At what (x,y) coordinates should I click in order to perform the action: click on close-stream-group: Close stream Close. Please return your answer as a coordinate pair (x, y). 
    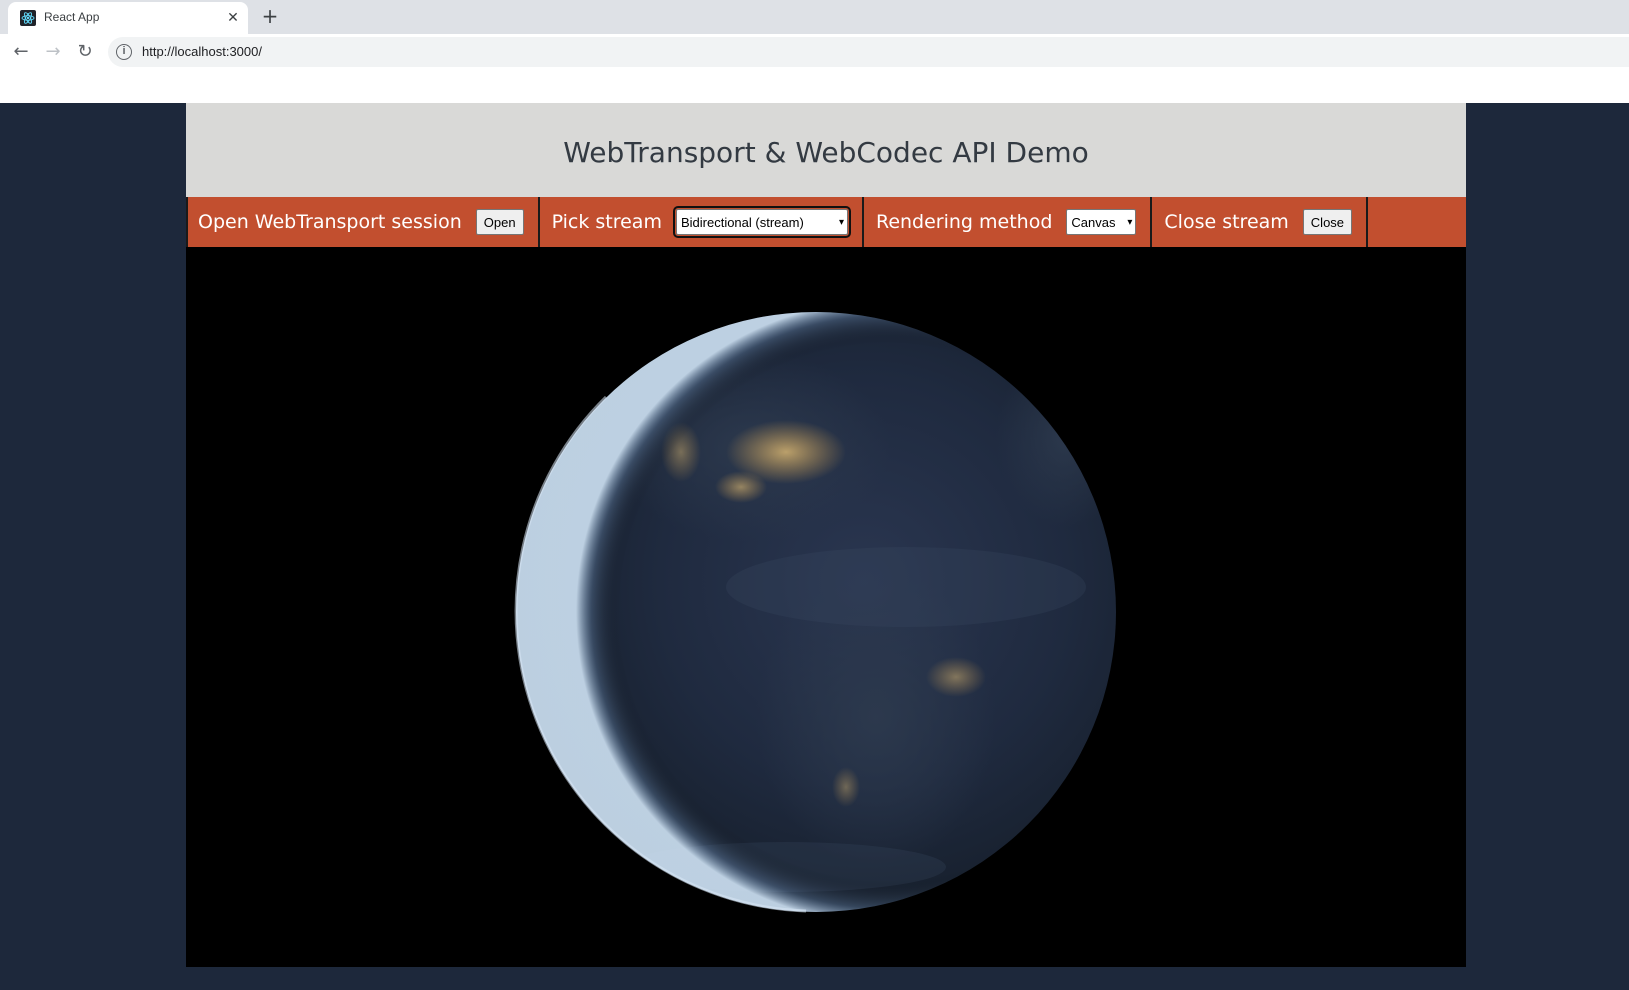
    Looking at the image, I should click on (1260, 222).